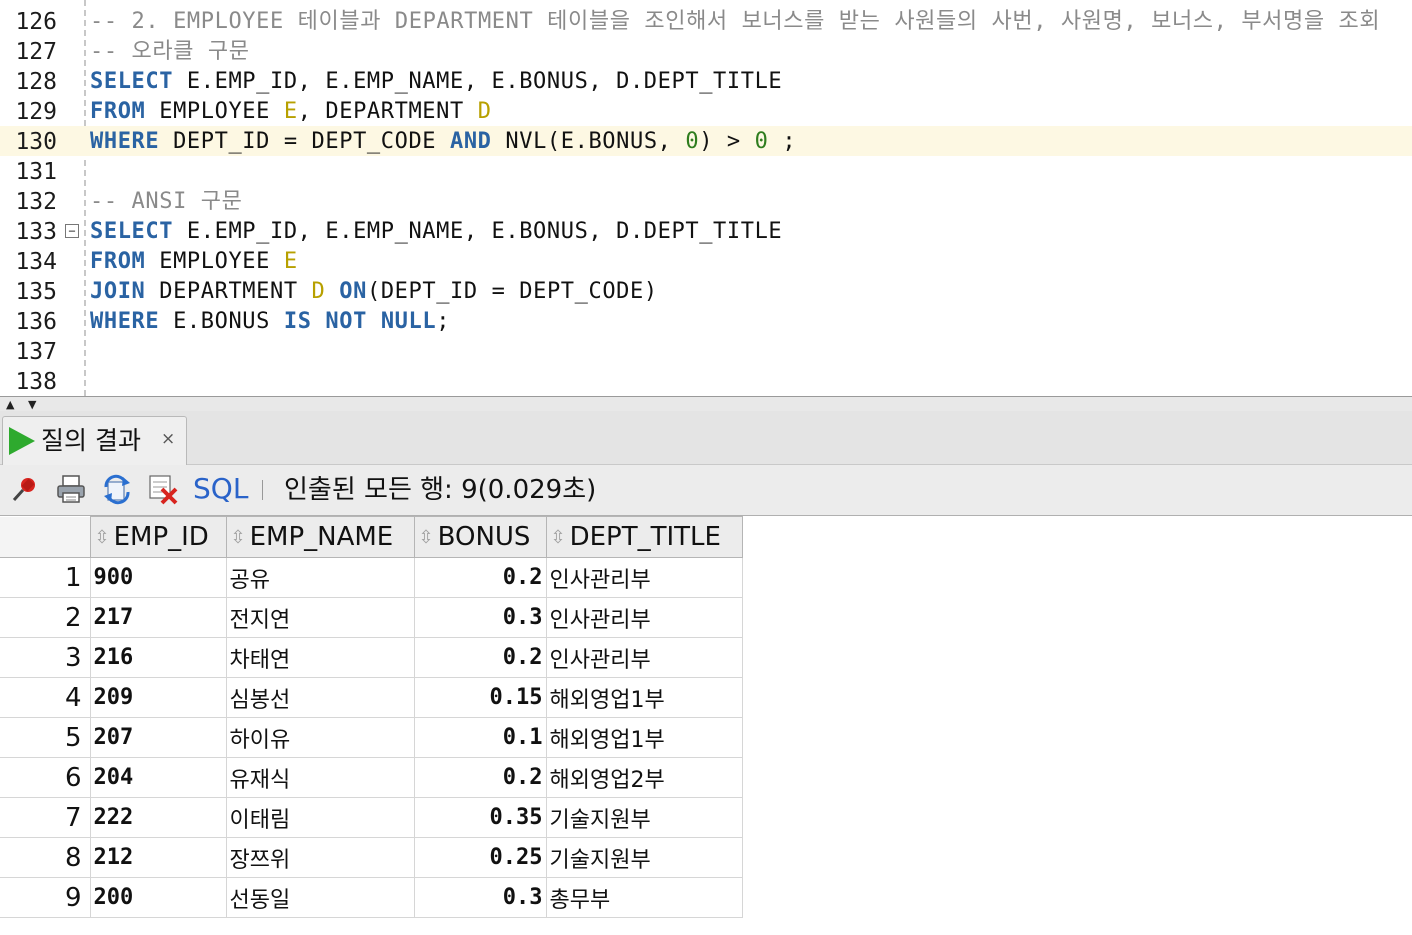 The width and height of the screenshot is (1412, 935). What do you see at coordinates (32, 404) in the screenshot?
I see `collapse-down-icon: ▼` at bounding box center [32, 404].